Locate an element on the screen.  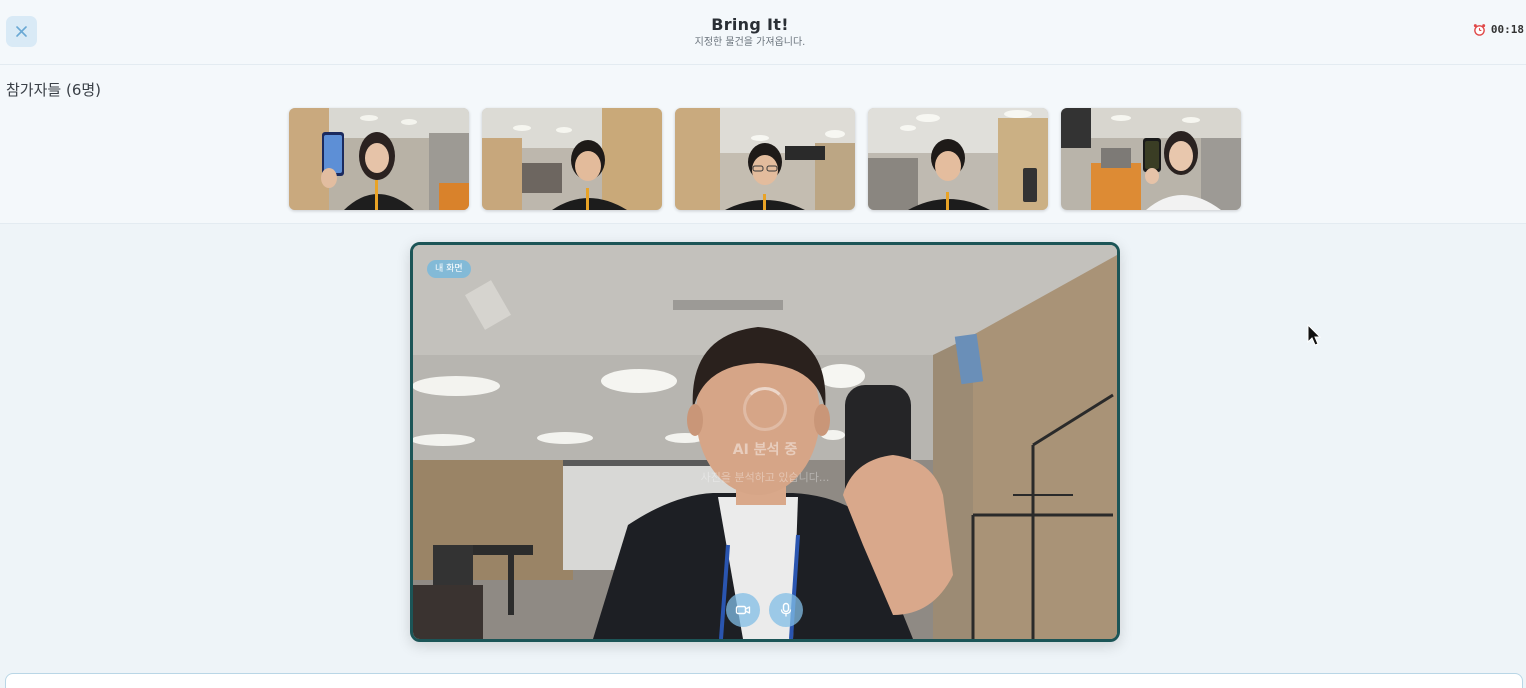
top-header: Bring It! 지정한 물건을 가져옵니다. 00:18 is located at coordinates (763, 32).